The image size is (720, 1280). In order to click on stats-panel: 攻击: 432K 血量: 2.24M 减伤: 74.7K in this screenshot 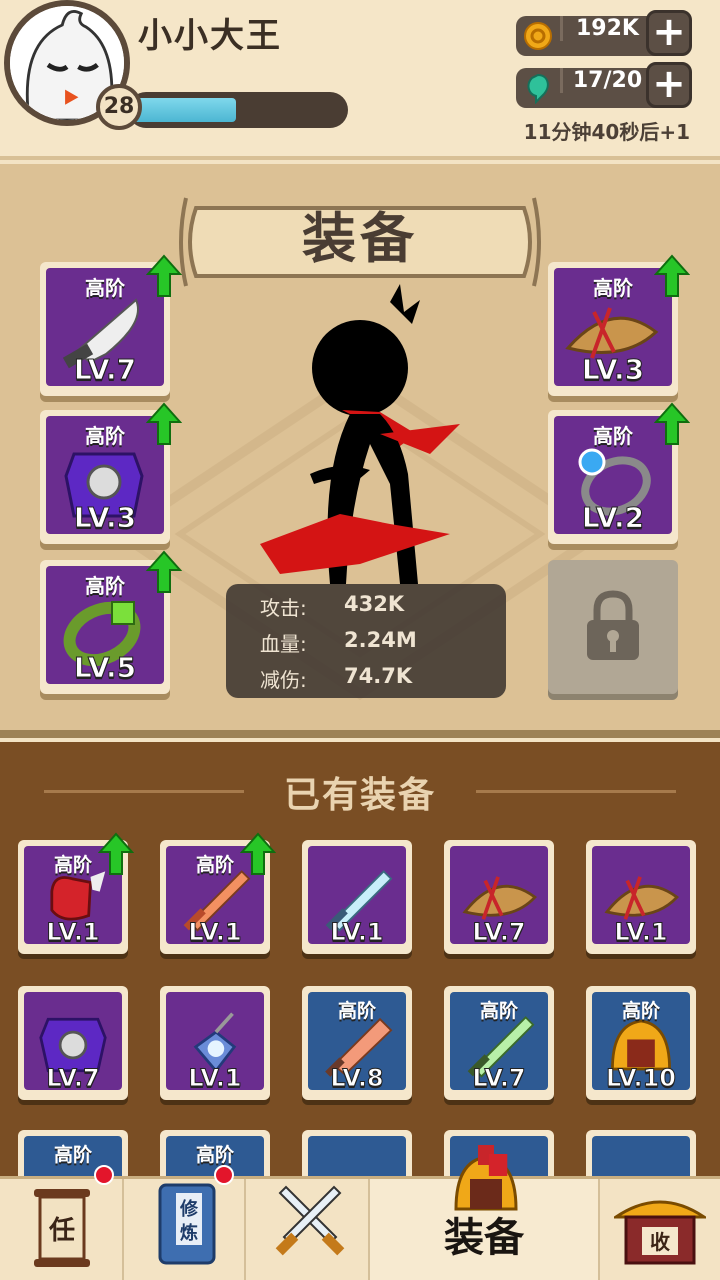, I will do `click(366, 641)`.